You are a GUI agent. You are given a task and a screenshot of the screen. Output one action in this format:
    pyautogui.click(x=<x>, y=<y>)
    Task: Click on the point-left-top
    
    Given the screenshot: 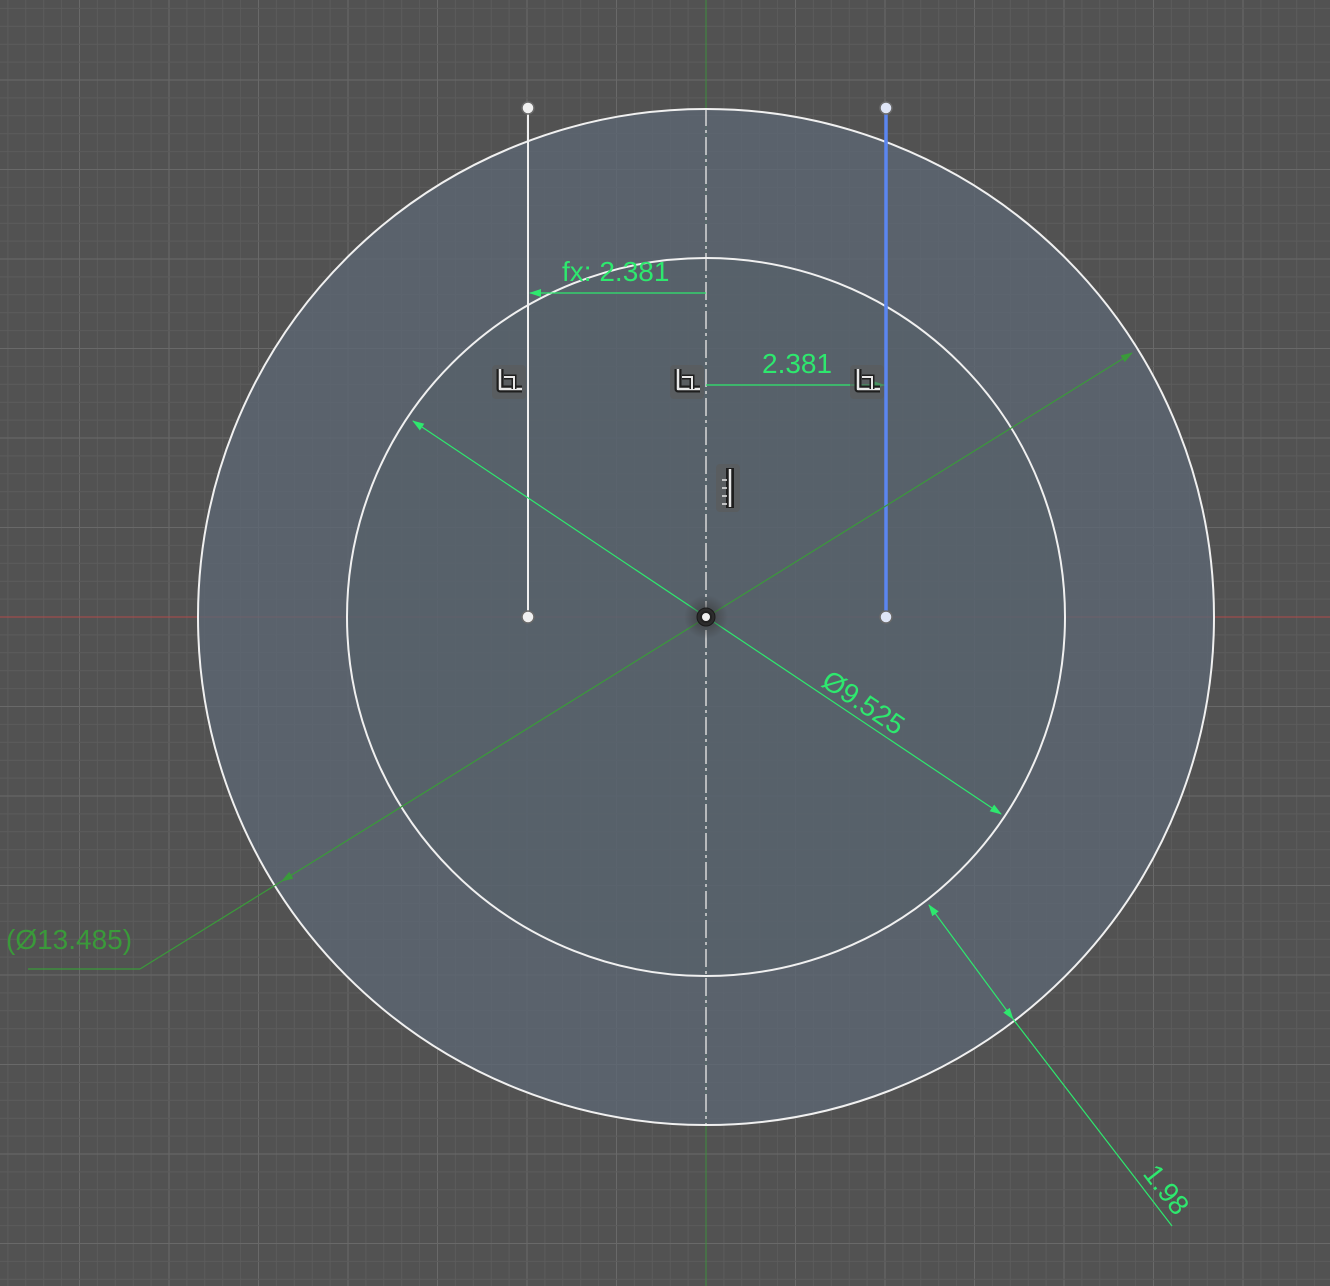 What is the action you would take?
    pyautogui.click(x=528, y=108)
    